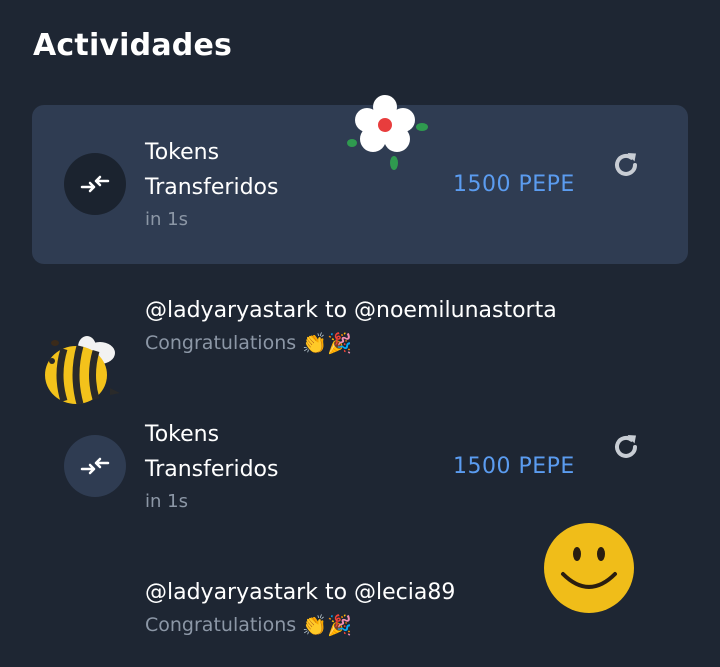 The image size is (720, 667). Describe the element at coordinates (589, 570) in the screenshot. I see `smiley-face-sticker-icon` at that location.